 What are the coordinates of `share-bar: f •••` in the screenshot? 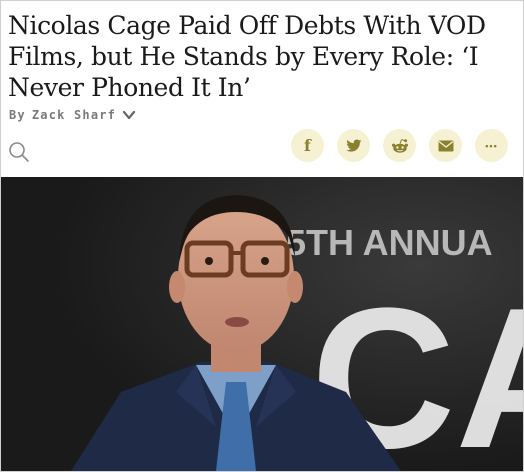 It's located at (399, 145).